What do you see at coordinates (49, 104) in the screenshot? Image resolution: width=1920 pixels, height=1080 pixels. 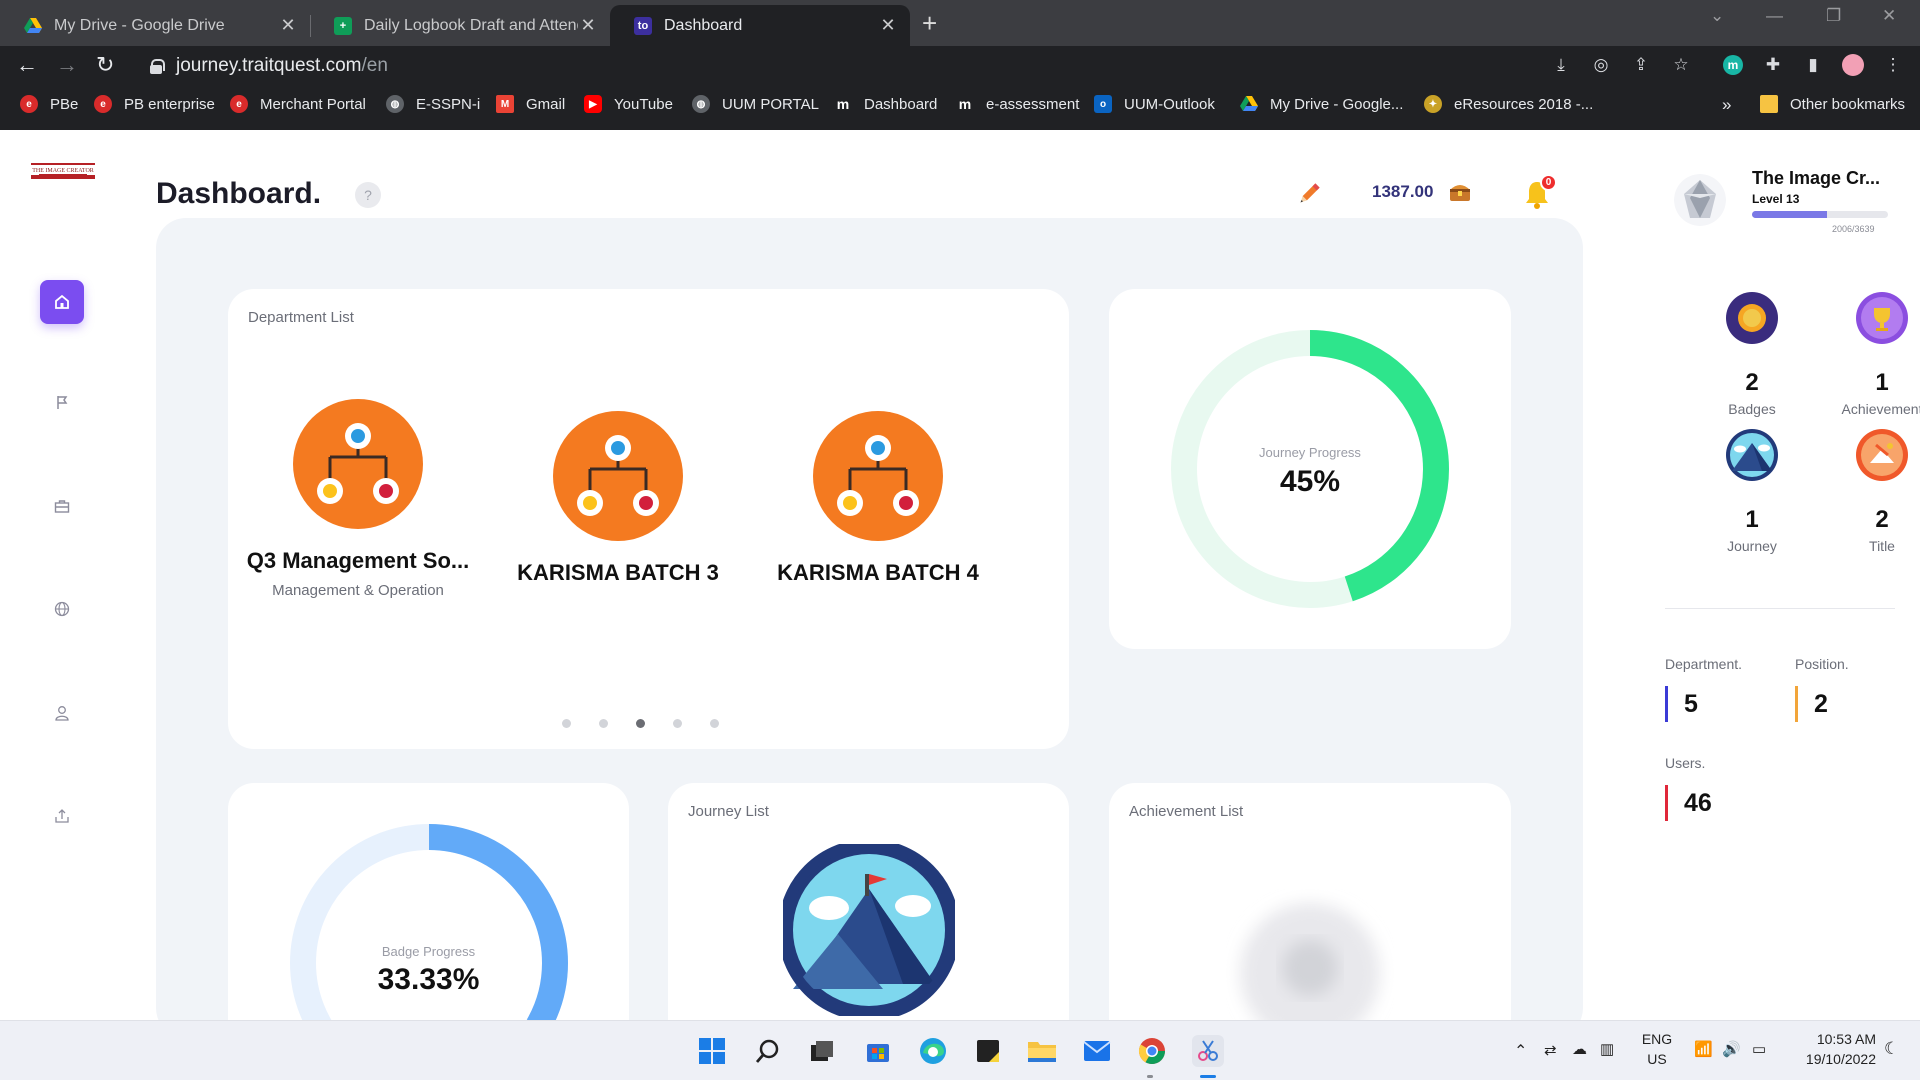 I see `bookmark-pbe: e PBe` at bounding box center [49, 104].